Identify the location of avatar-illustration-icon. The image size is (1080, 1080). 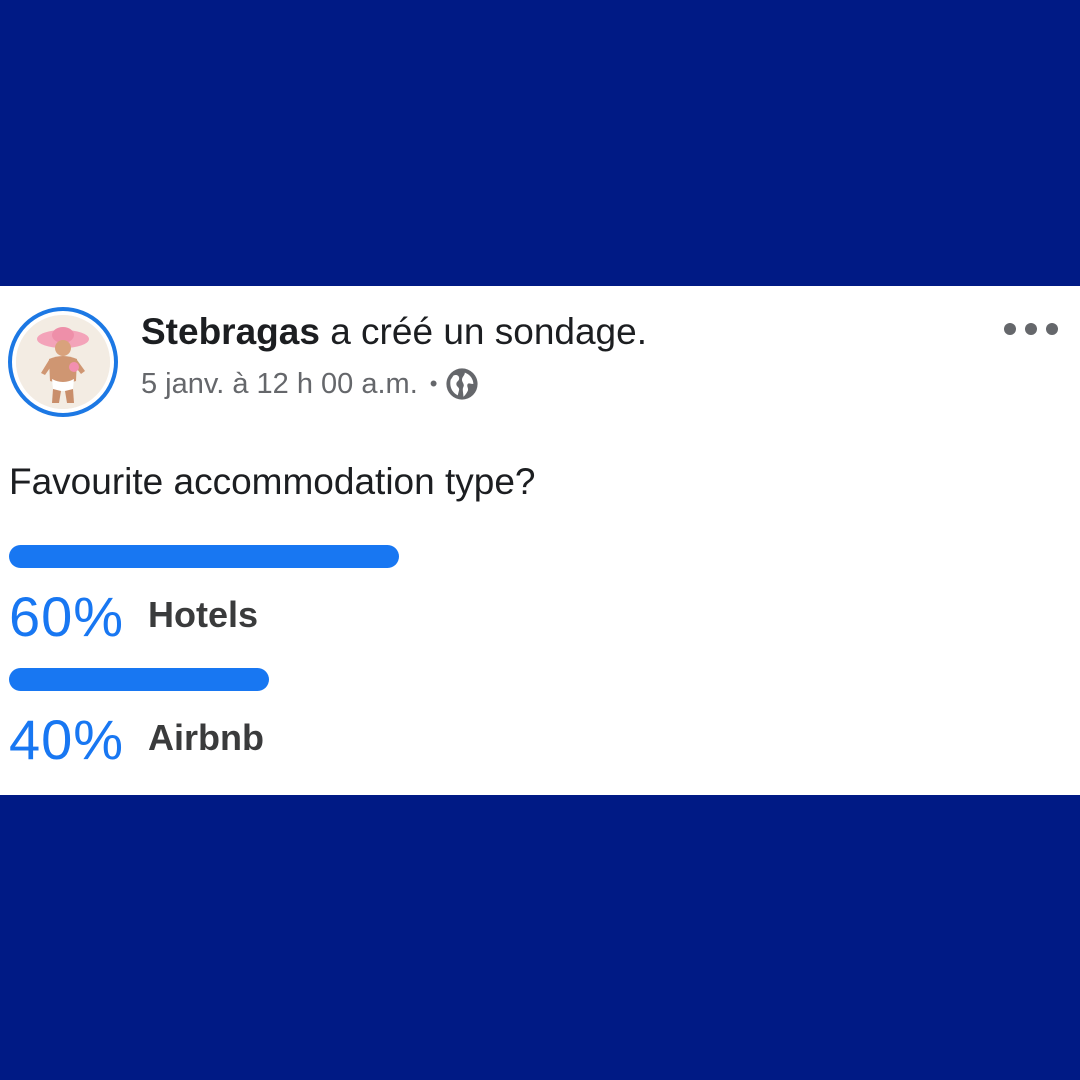
(63, 362).